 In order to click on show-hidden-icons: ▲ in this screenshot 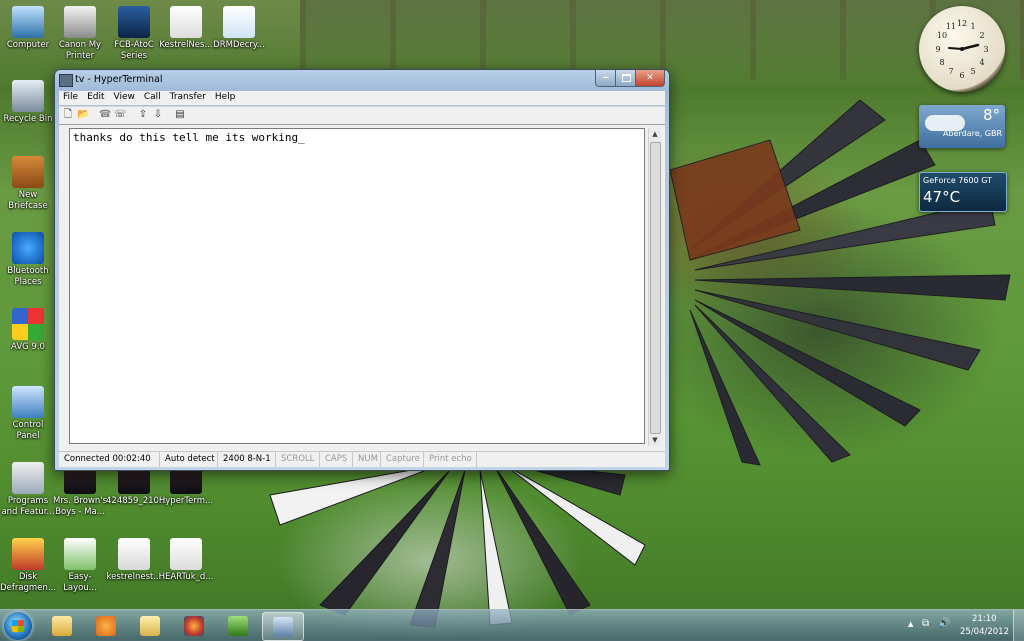, I will do `click(910, 624)`.